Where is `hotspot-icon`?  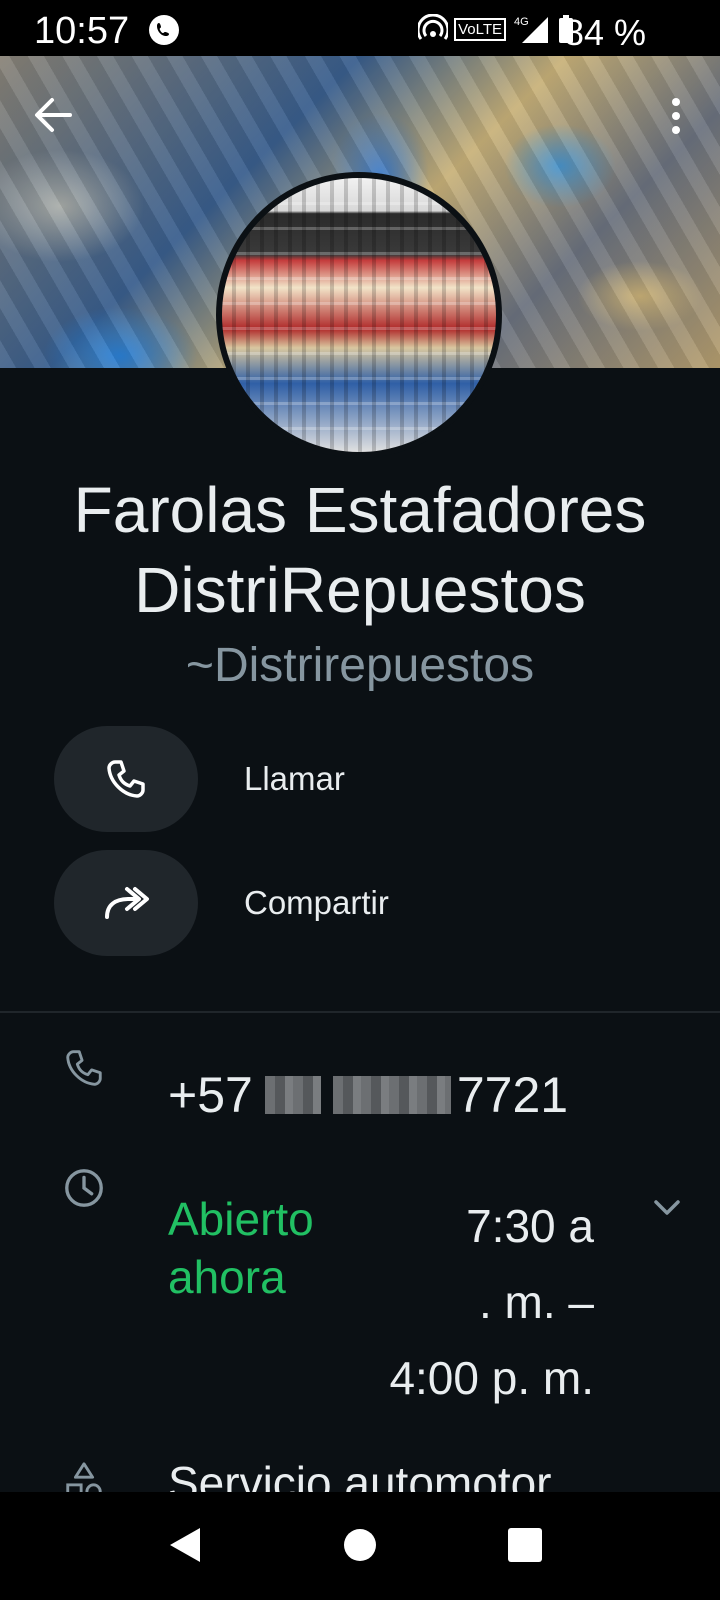
hotspot-icon is located at coordinates (433, 27).